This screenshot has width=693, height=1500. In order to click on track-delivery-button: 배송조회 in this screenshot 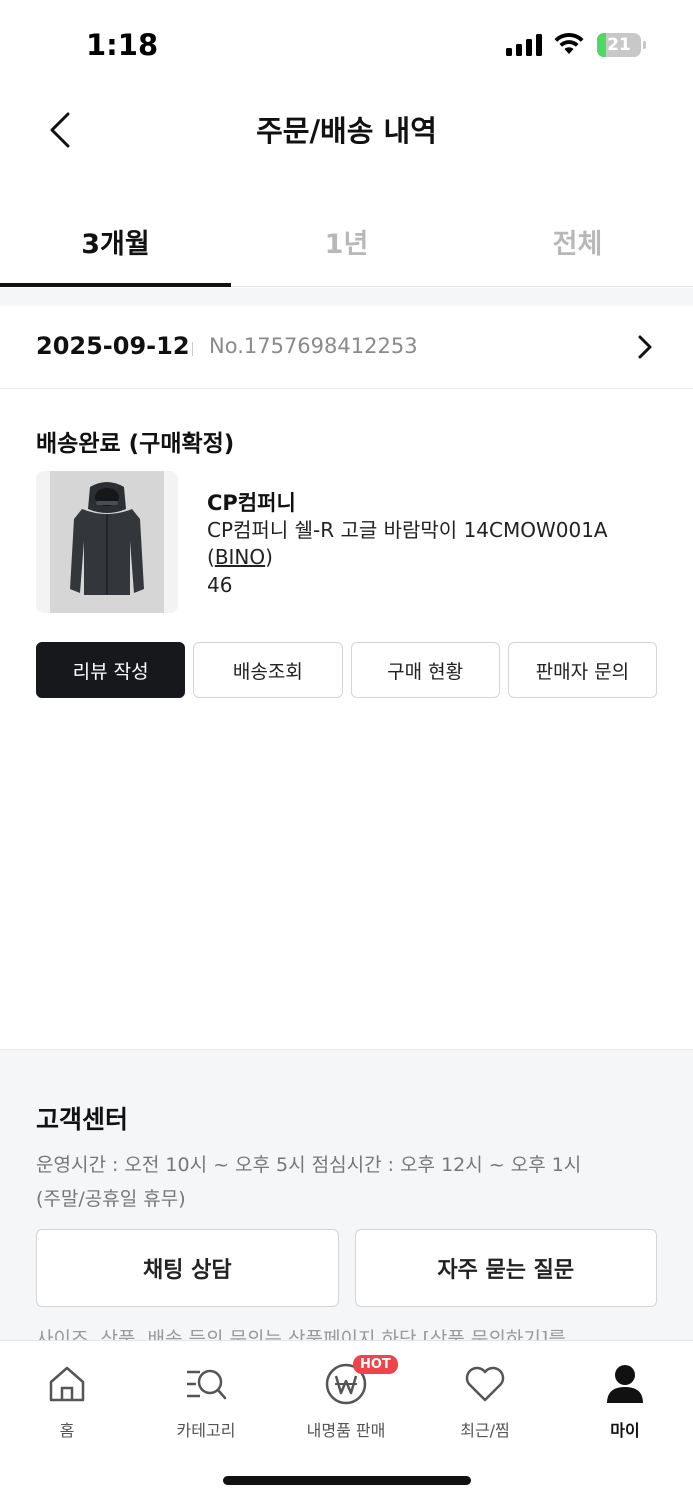, I will do `click(268, 670)`.